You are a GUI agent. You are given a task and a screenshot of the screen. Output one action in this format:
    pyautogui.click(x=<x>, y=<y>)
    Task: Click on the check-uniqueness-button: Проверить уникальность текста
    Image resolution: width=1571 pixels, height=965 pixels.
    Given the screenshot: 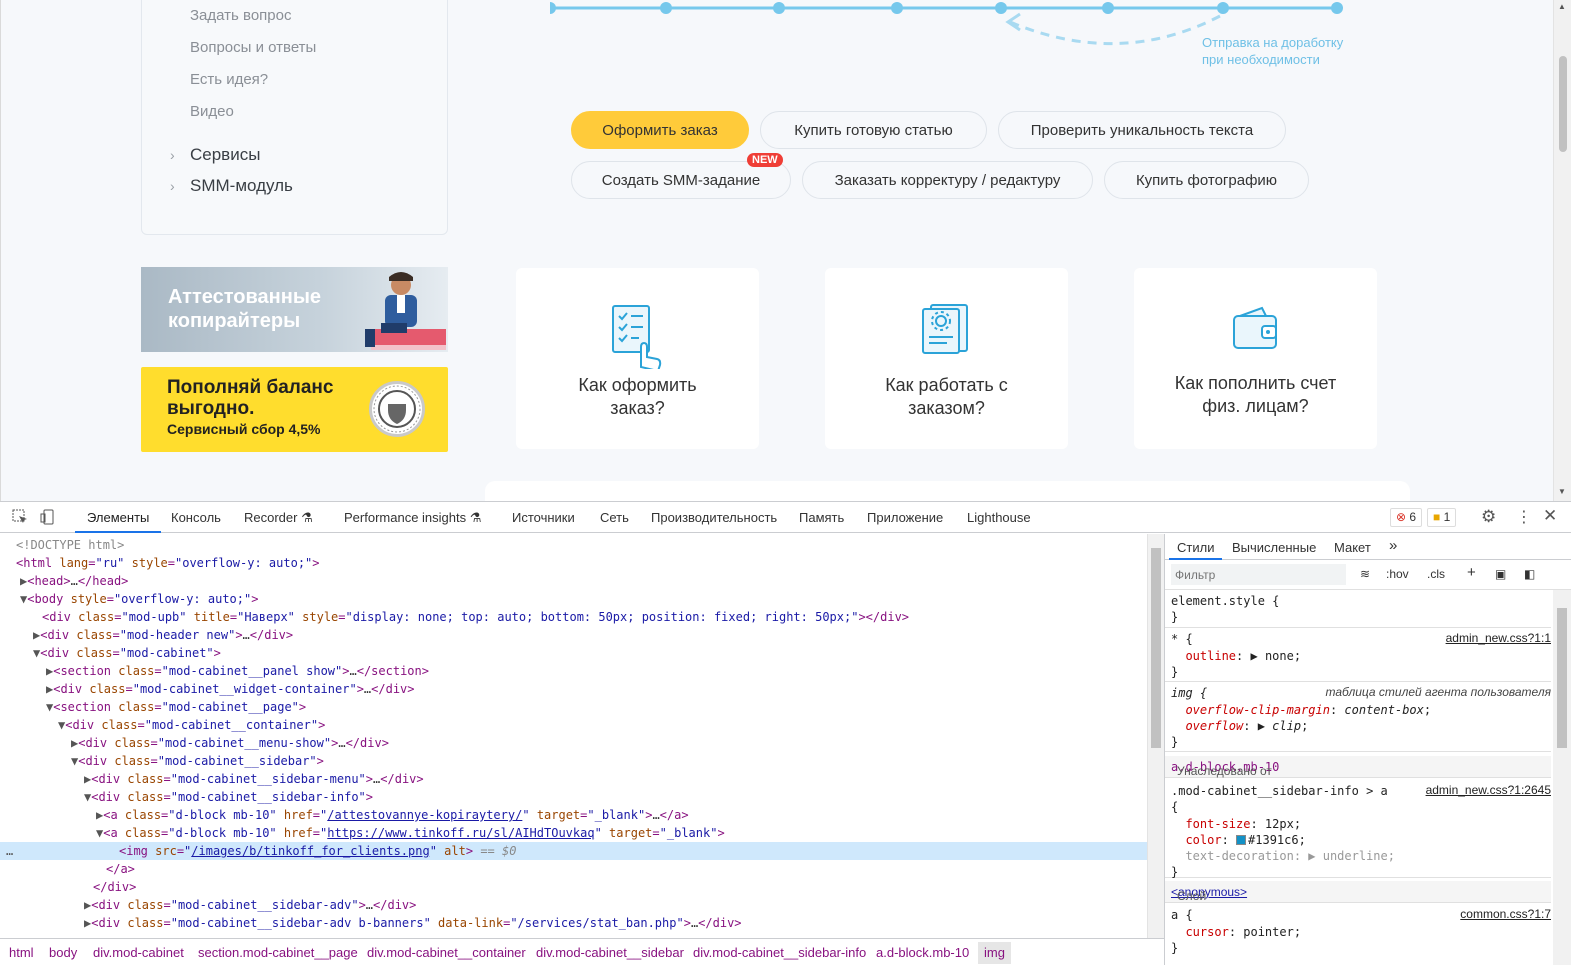 What is the action you would take?
    pyautogui.click(x=1142, y=130)
    